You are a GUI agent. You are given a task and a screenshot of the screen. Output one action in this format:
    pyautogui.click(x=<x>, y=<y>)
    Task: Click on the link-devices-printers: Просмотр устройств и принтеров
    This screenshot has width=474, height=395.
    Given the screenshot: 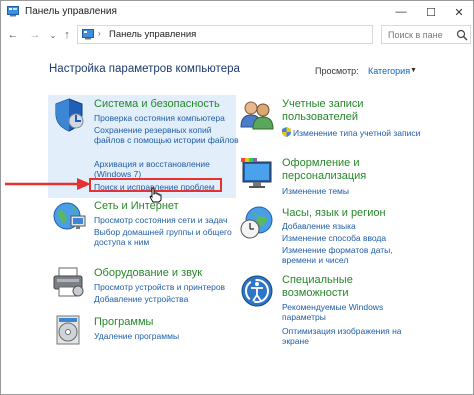 What is the action you would take?
    pyautogui.click(x=159, y=287)
    